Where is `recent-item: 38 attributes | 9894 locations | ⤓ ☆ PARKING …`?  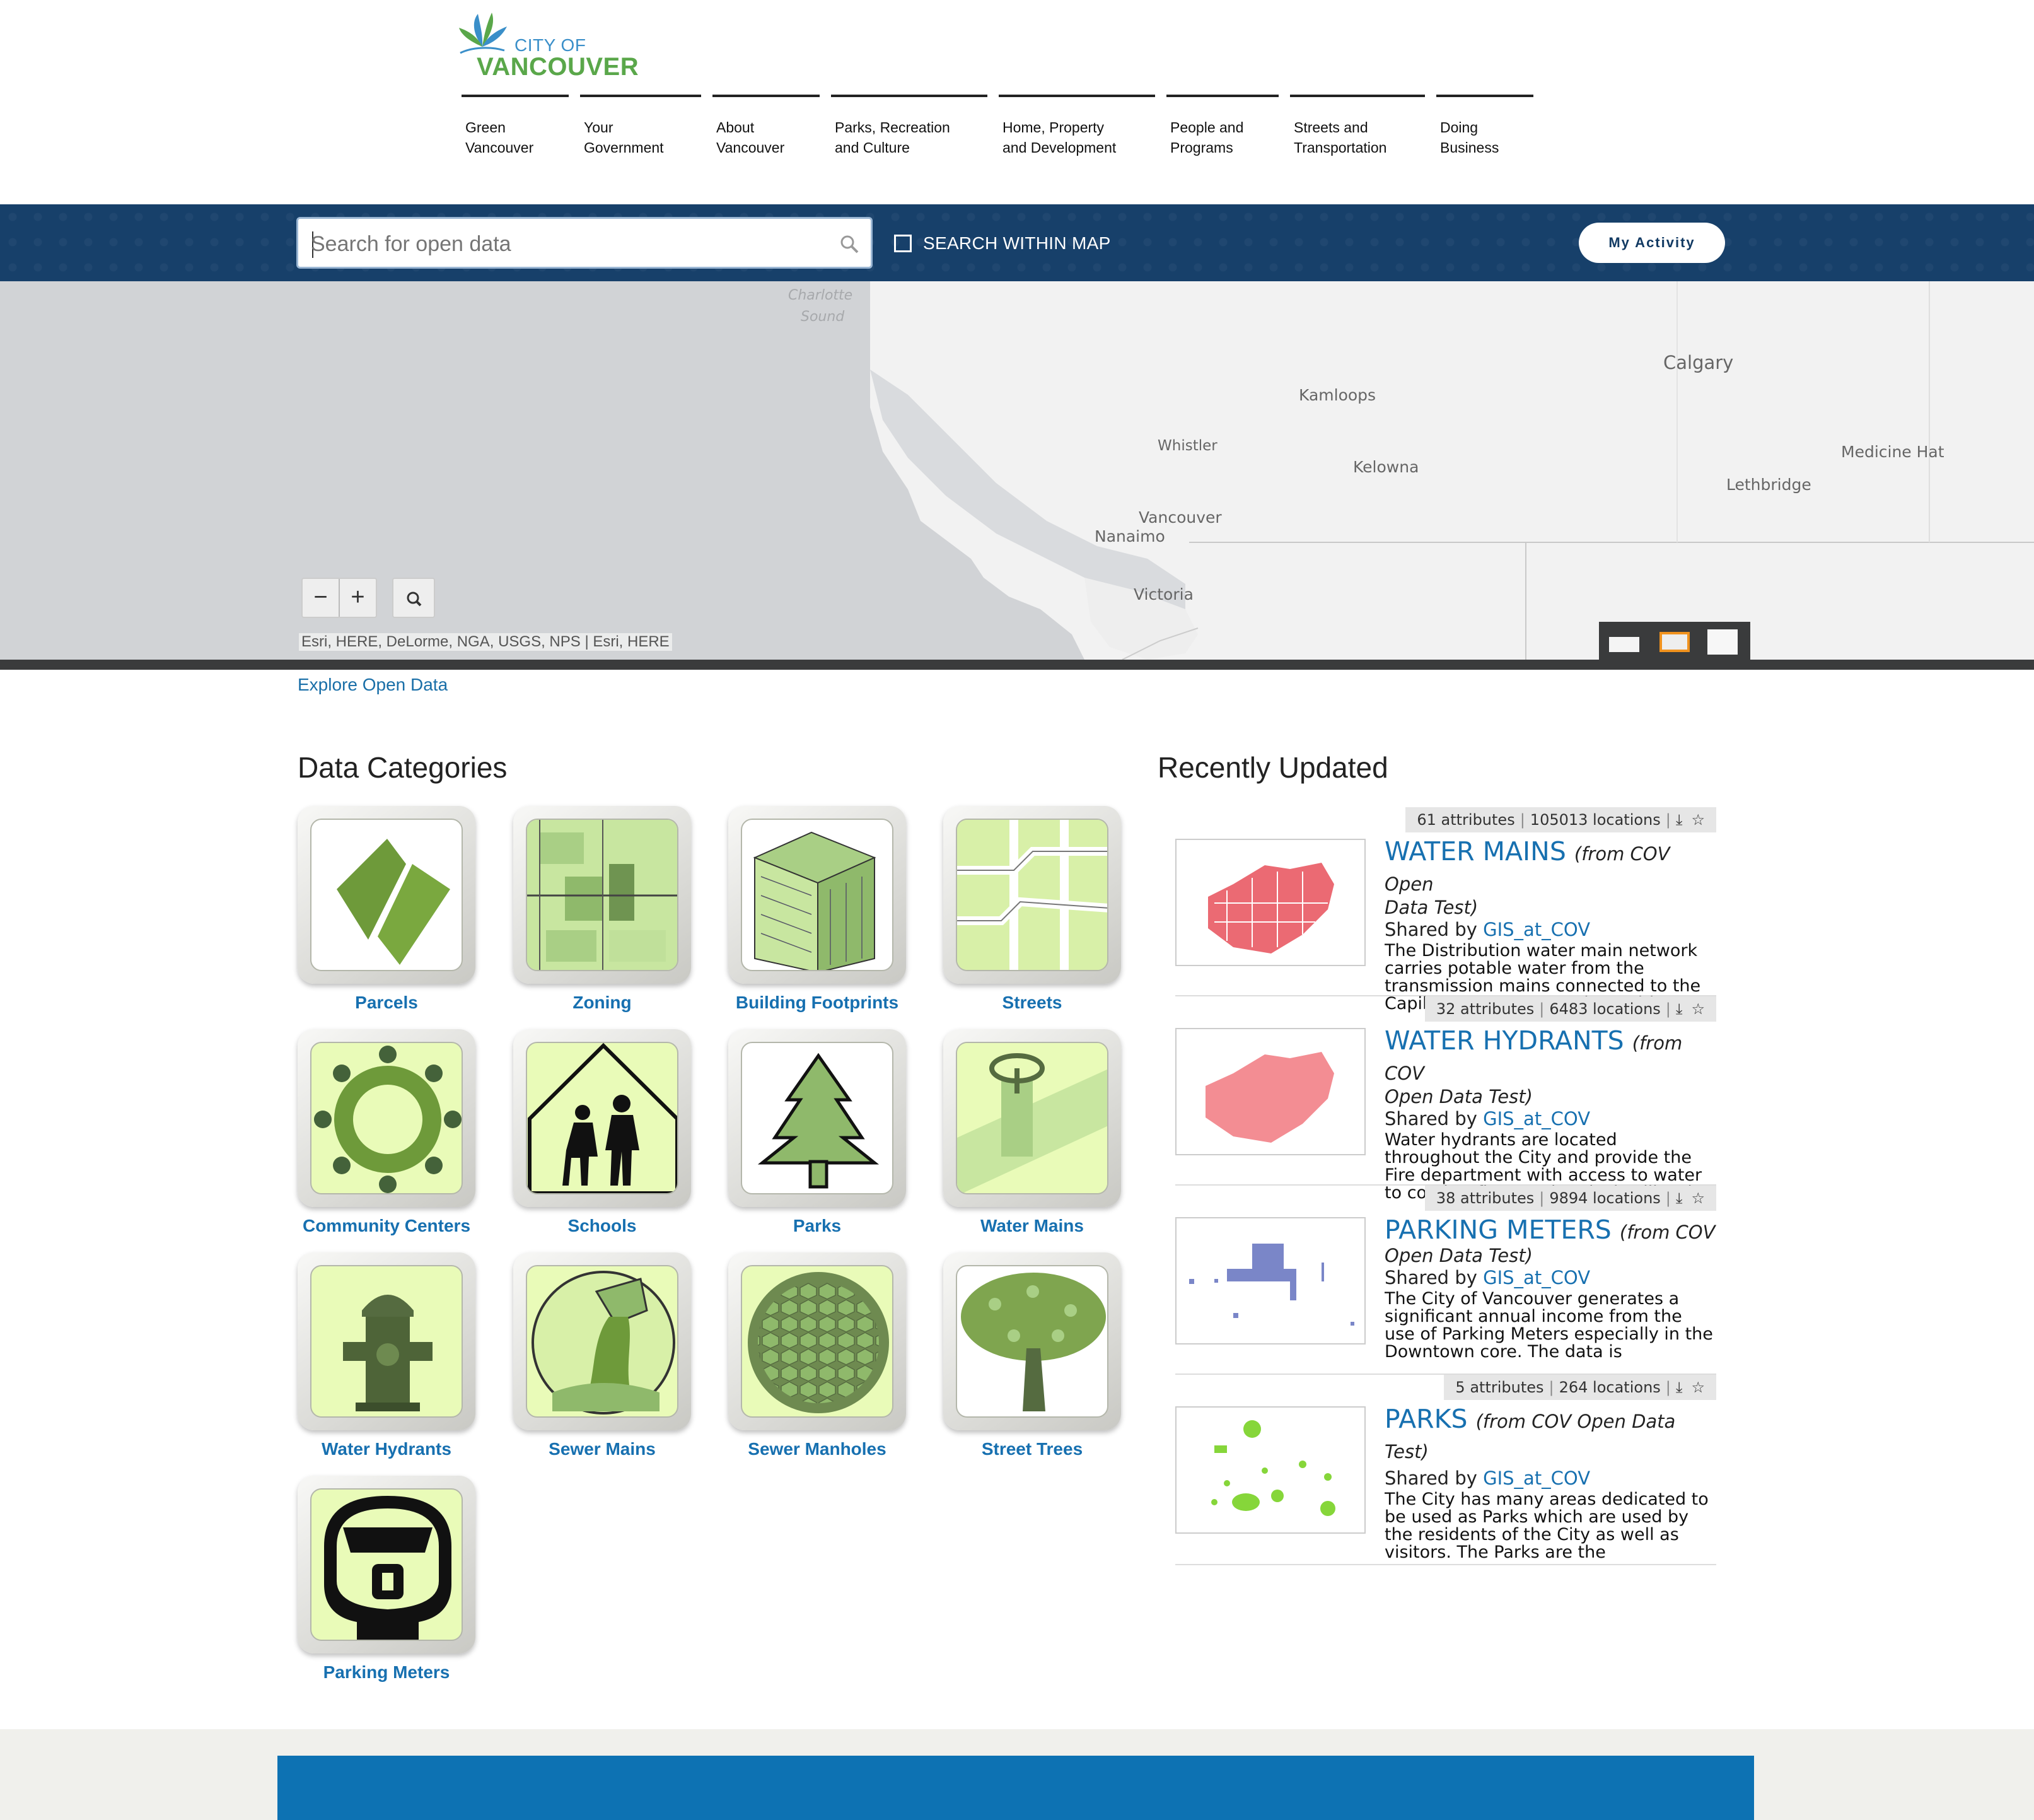
recent-item: 38 attributes | 9894 locations | ⤓ ☆ PARKING … is located at coordinates (1445, 1280).